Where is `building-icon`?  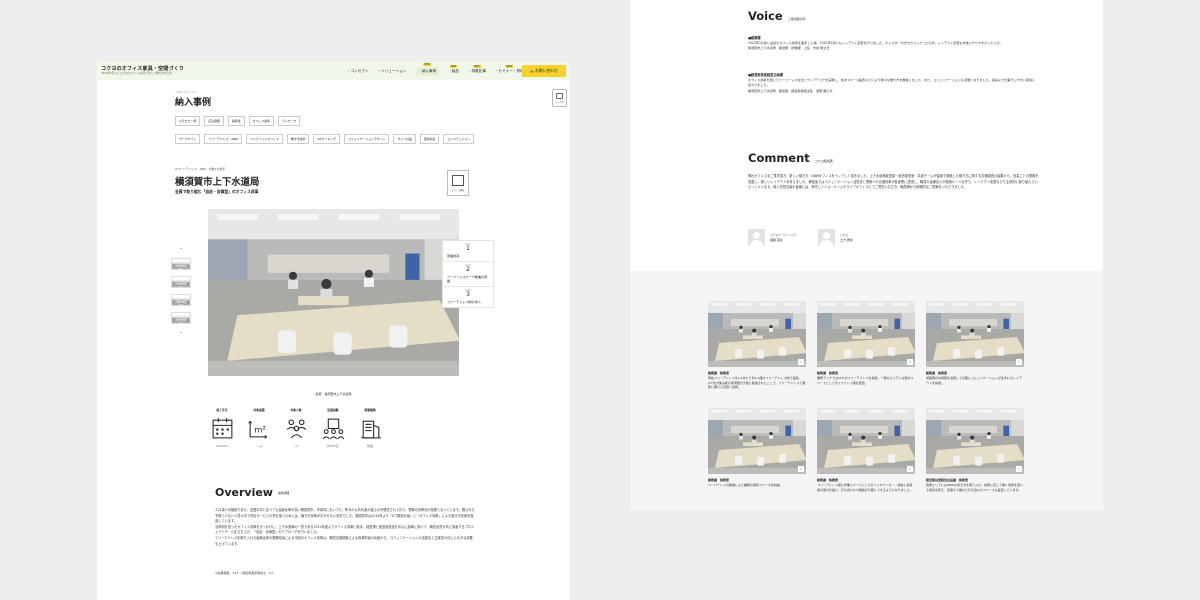
building-icon is located at coordinates (370, 429).